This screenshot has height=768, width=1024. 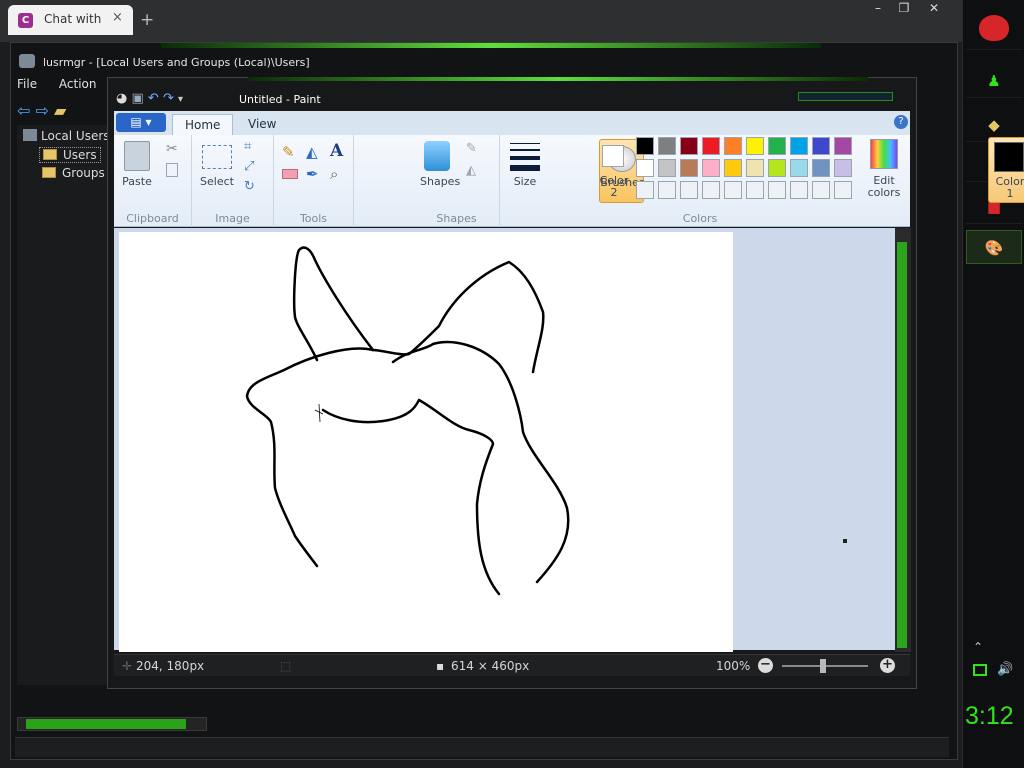 What do you see at coordinates (290, 174) in the screenshot?
I see `eraser-icon` at bounding box center [290, 174].